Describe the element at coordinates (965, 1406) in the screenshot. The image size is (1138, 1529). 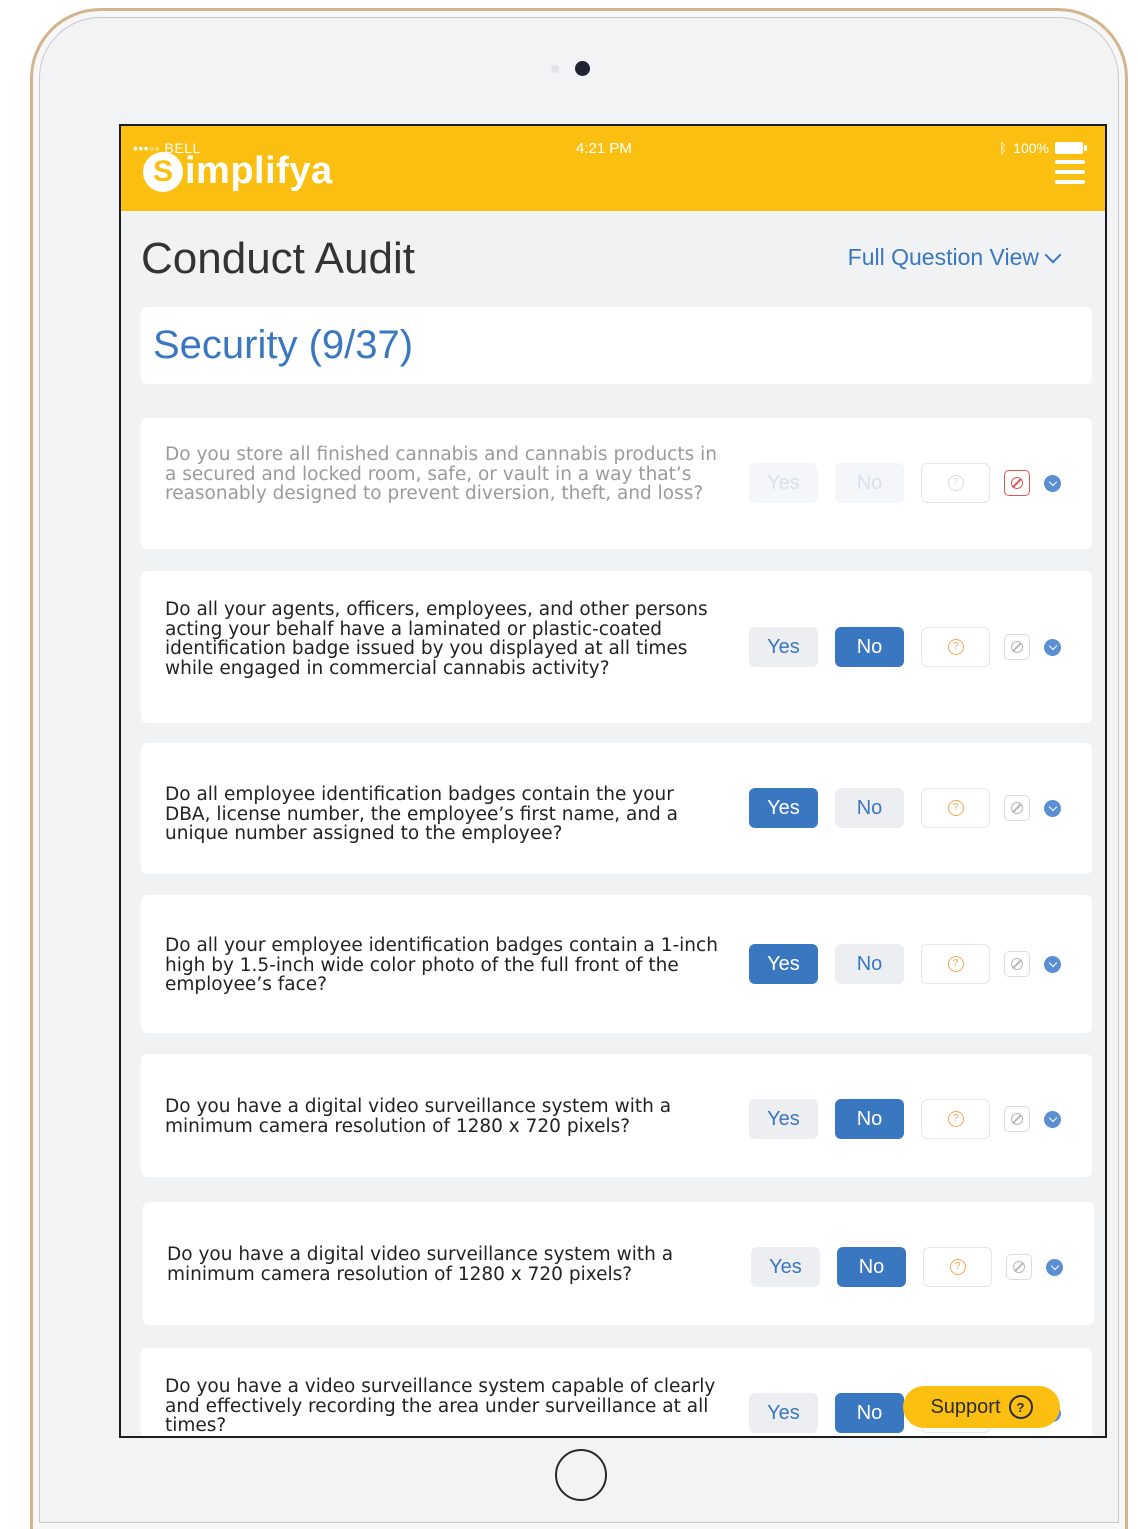
I see `support-label: Support` at that location.